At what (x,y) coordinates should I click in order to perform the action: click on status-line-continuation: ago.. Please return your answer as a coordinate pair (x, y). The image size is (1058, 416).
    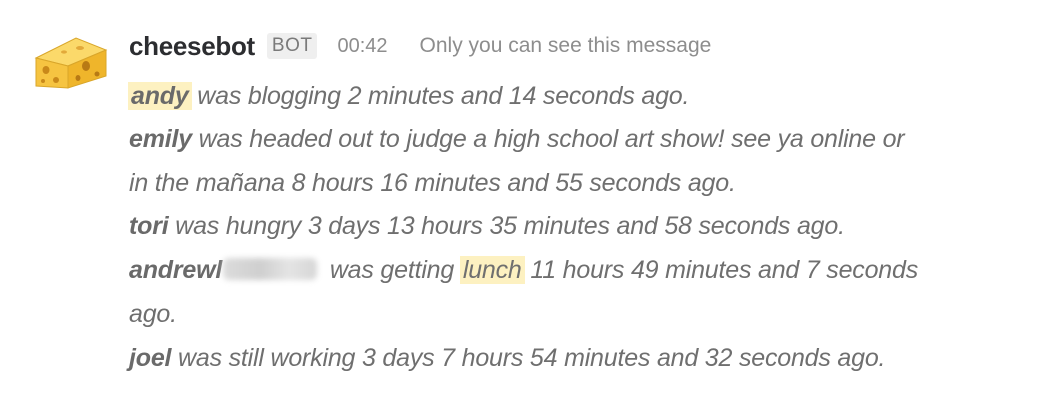
    Looking at the image, I should click on (153, 314).